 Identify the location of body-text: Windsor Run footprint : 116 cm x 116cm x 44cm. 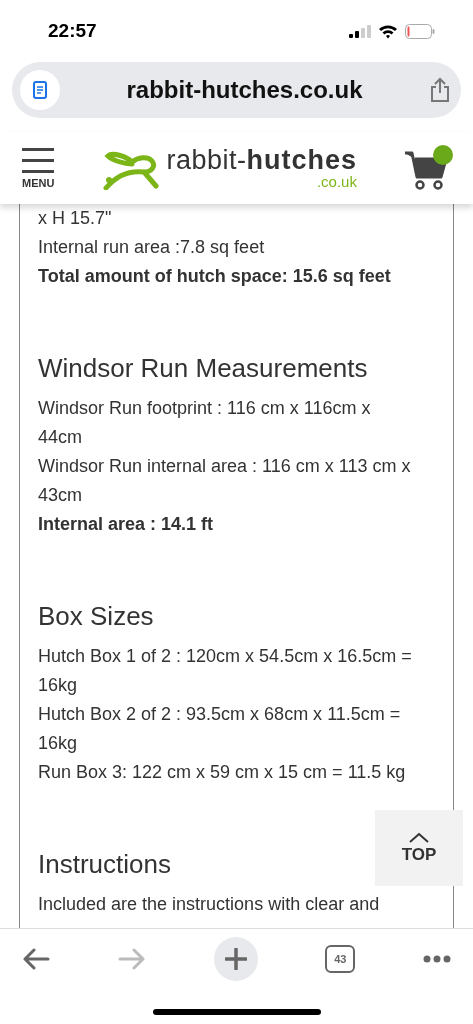
(205, 423).